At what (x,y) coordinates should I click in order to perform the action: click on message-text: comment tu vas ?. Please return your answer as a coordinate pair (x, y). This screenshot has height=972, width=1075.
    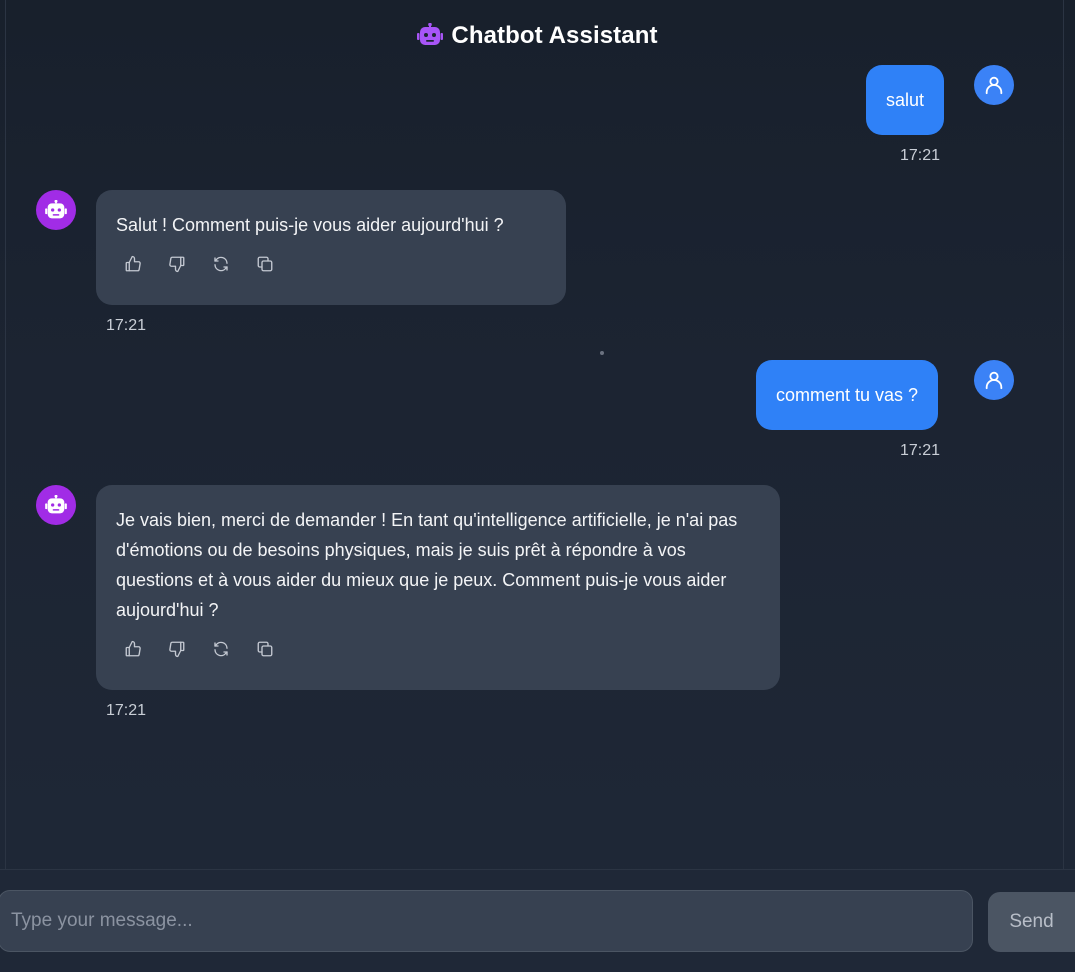
    Looking at the image, I should click on (847, 395).